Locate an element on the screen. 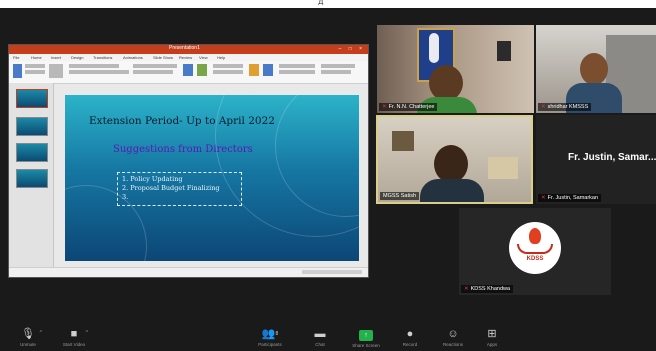 The height and width of the screenshot is (351, 656). video-off-icon: ■ is located at coordinates (74, 334).